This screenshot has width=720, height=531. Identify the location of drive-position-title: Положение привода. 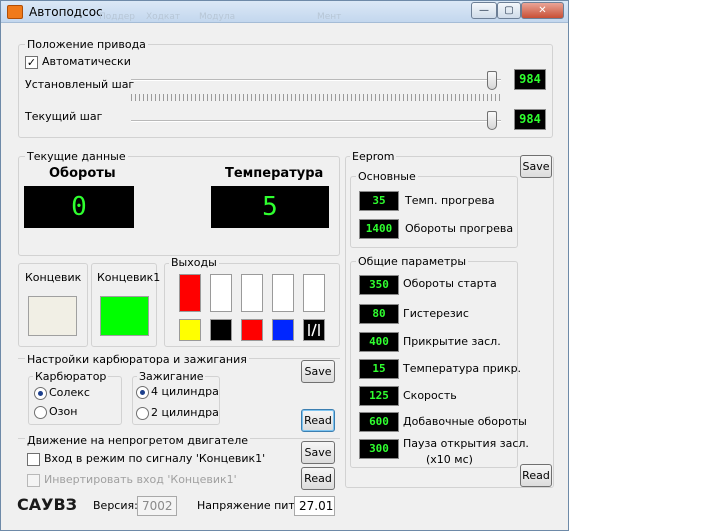
(86, 44).